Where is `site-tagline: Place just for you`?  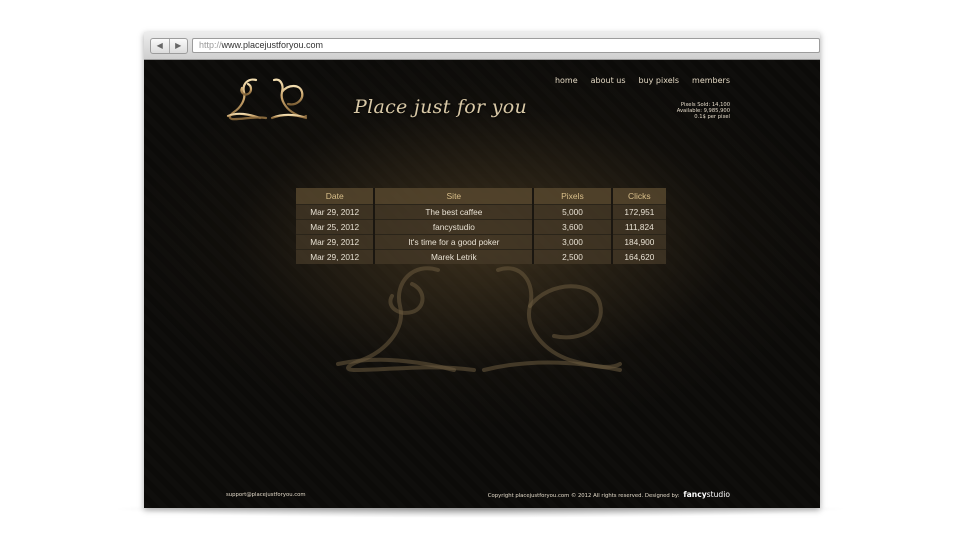 site-tagline: Place just for you is located at coordinates (441, 107).